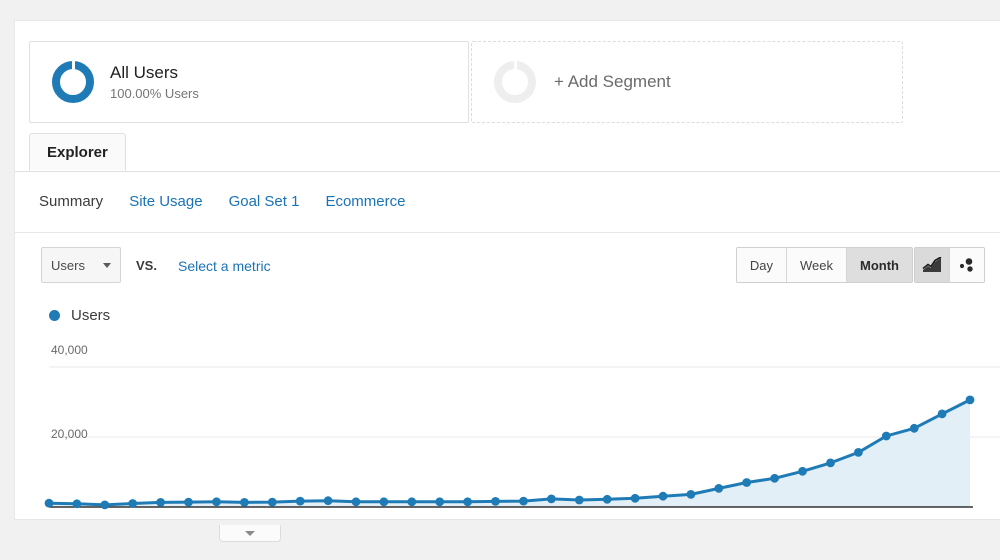 This screenshot has width=1000, height=560. I want to click on granularity-month: Month, so click(879, 265).